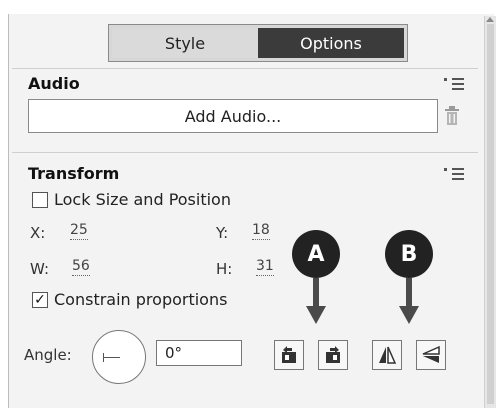 This screenshot has height=420, width=498. I want to click on h-value: 31, so click(265, 267).